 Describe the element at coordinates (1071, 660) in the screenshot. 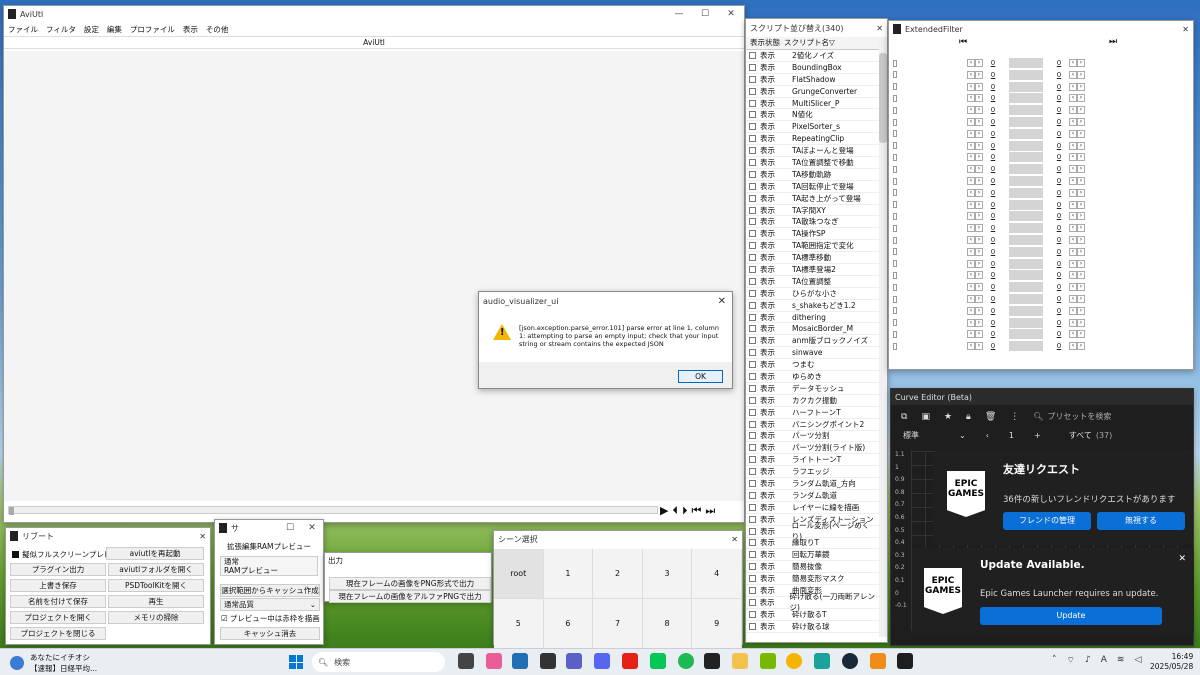

I see `network-icon: ⌔` at that location.